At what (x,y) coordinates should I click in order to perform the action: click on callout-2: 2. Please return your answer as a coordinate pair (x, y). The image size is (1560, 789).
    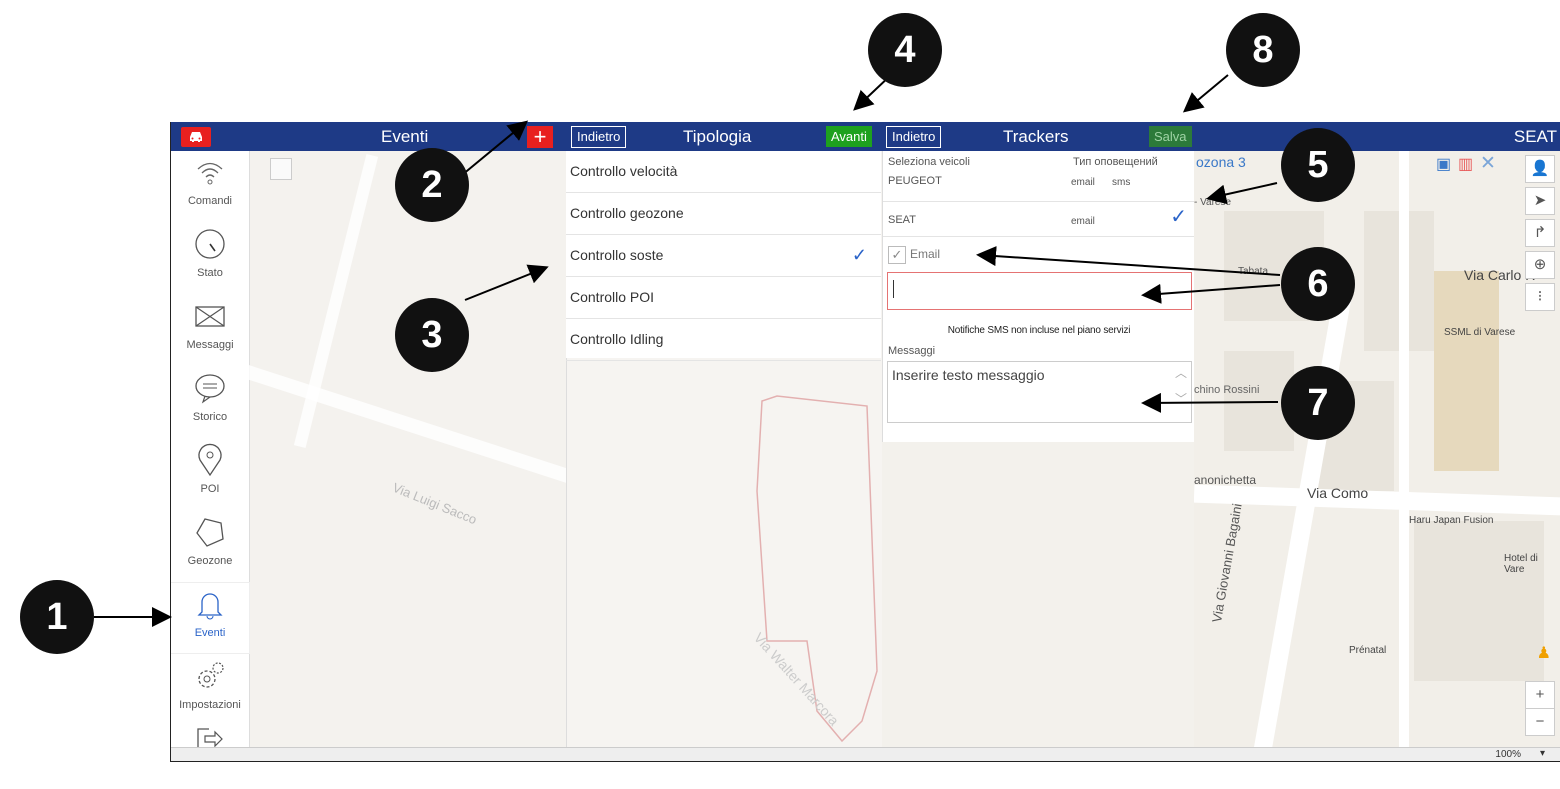
    Looking at the image, I should click on (432, 185).